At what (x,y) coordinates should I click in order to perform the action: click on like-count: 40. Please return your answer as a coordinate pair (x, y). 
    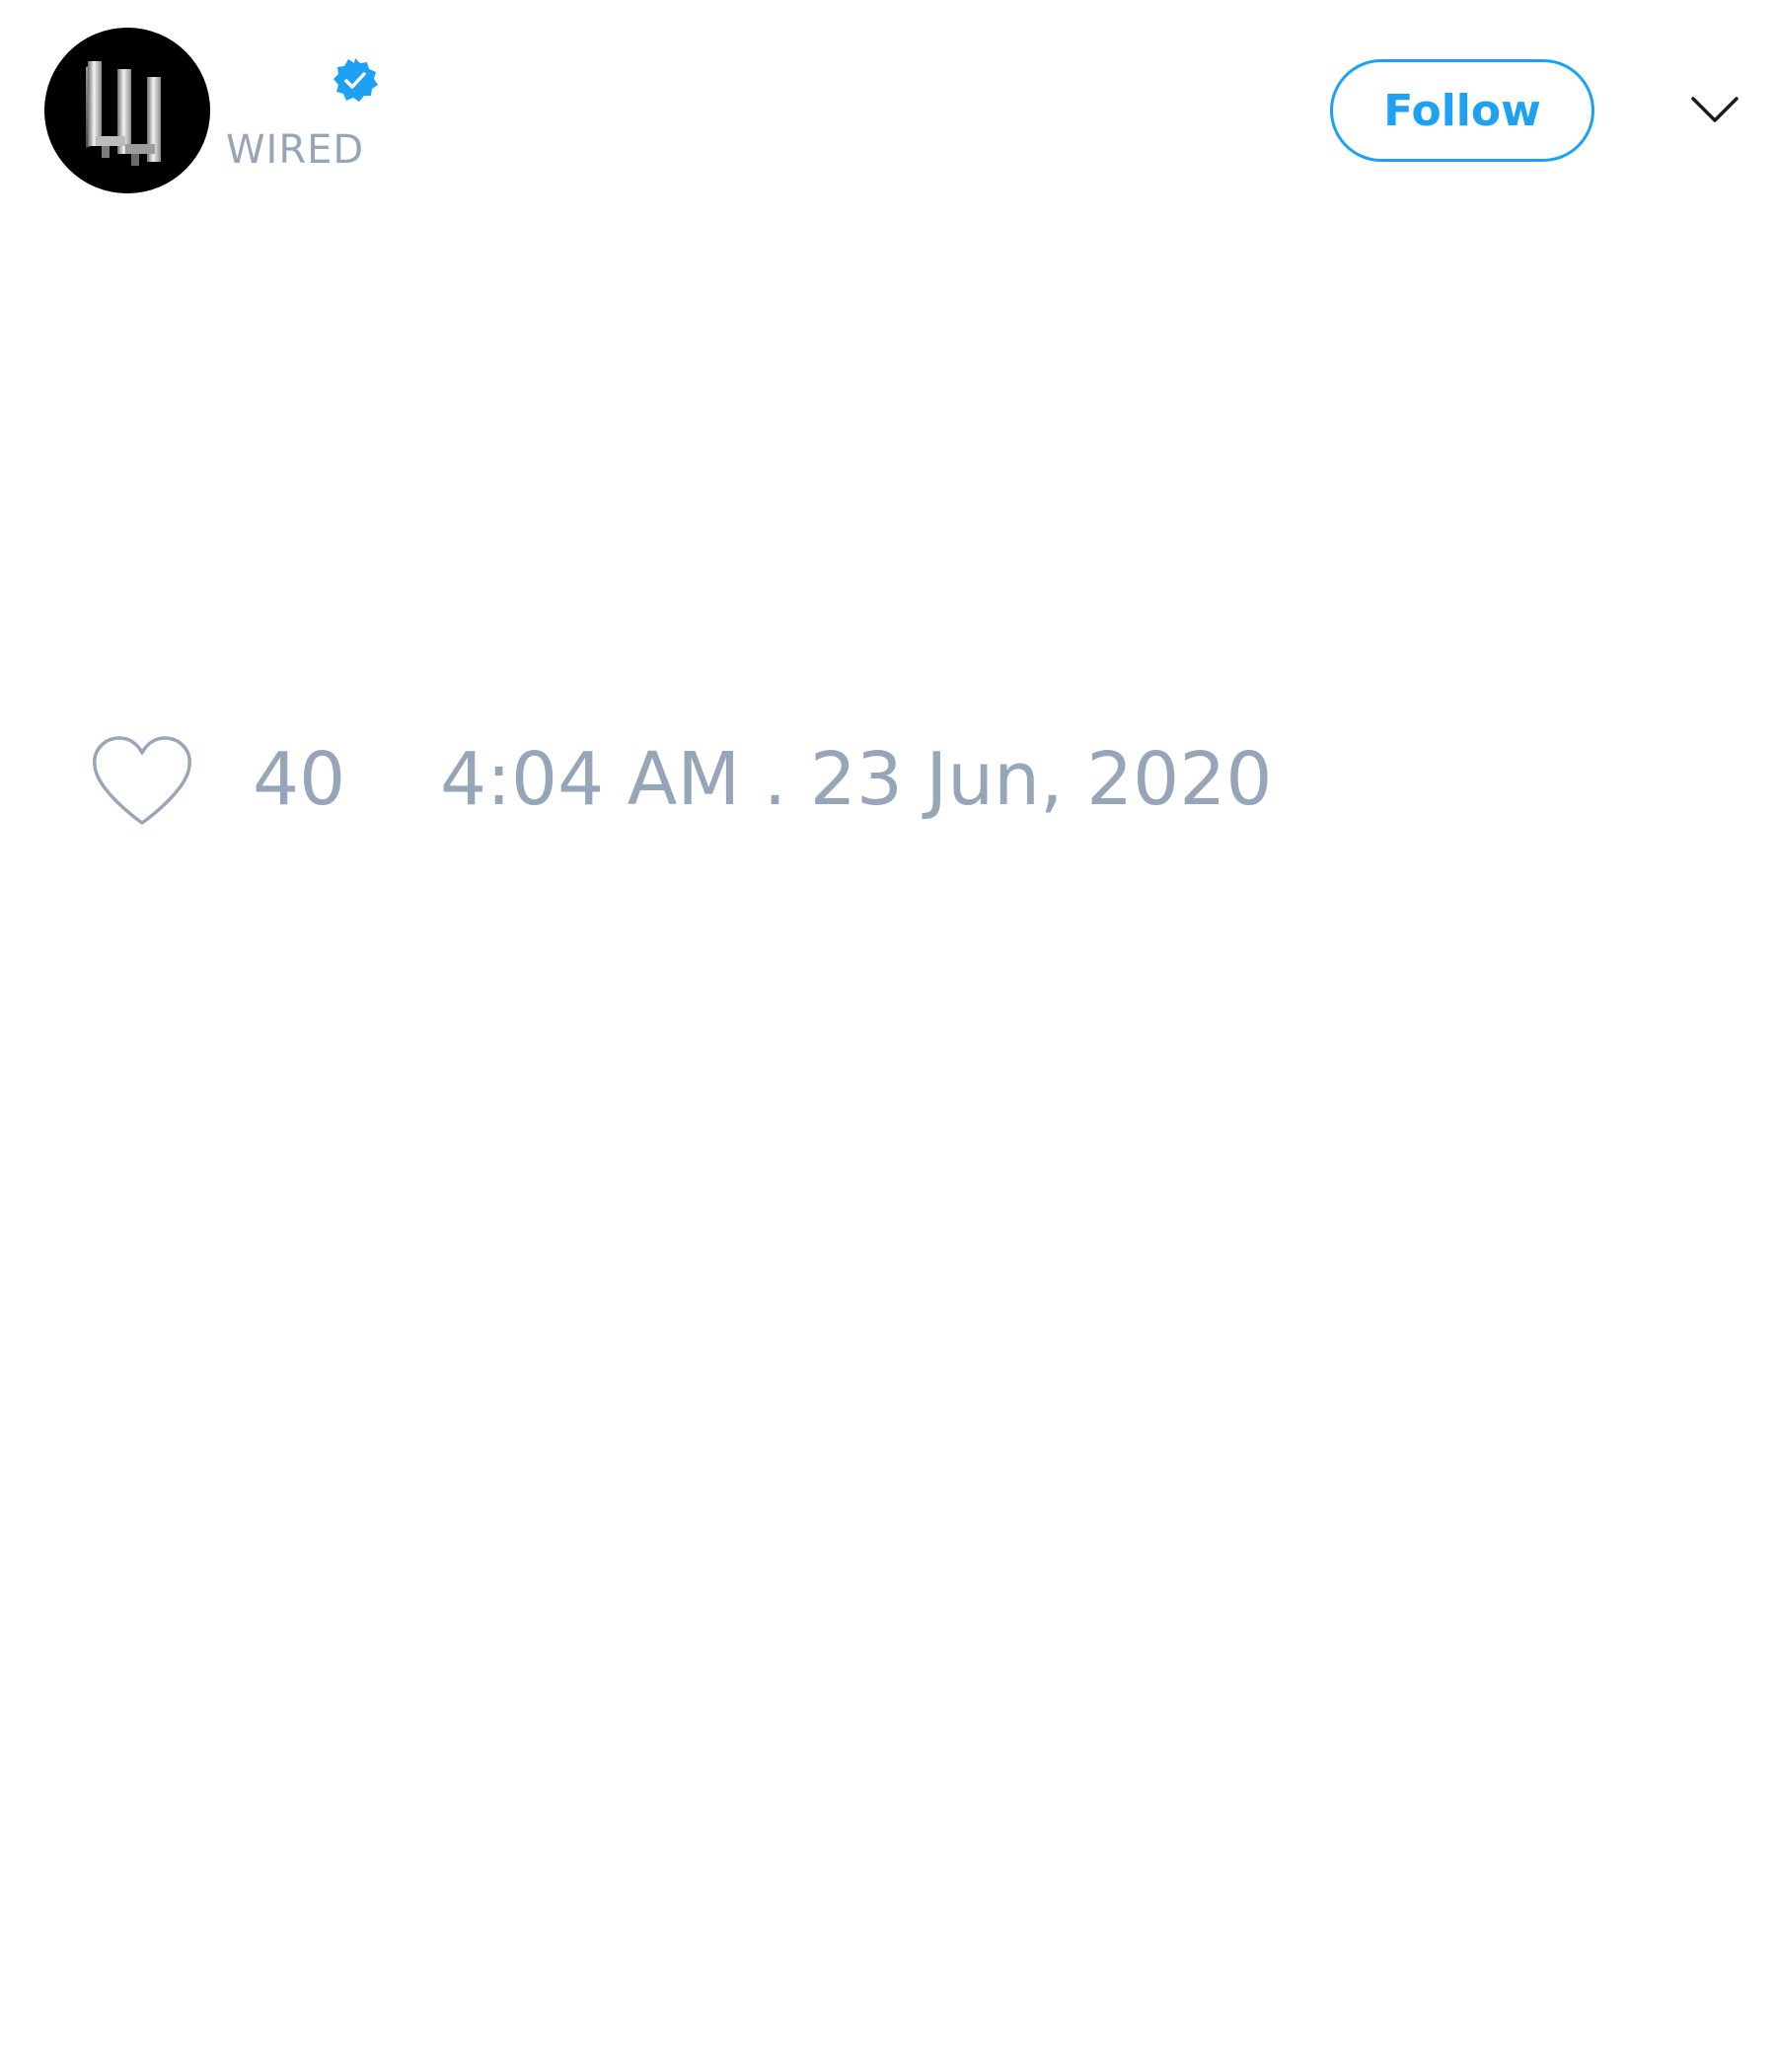
    Looking at the image, I should click on (300, 780).